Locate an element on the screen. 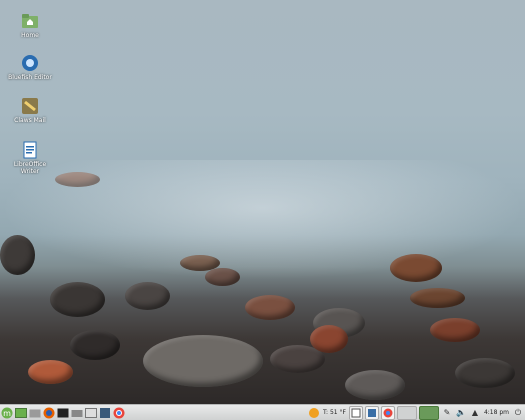 The width and height of the screenshot is (525, 420). writer-icon is located at coordinates (30, 150).